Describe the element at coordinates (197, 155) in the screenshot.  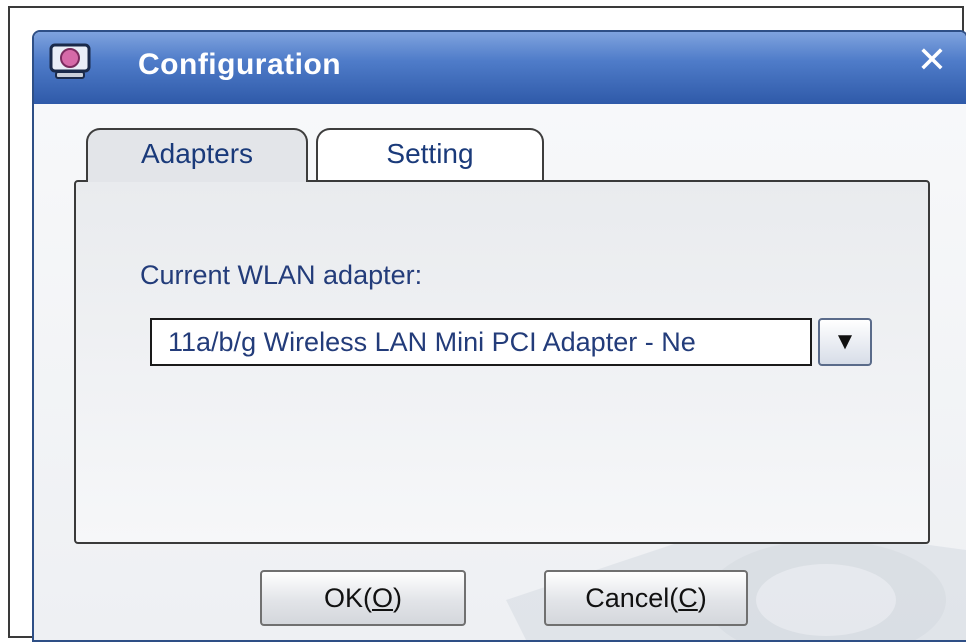
I see `tab-adapters: Adapters` at that location.